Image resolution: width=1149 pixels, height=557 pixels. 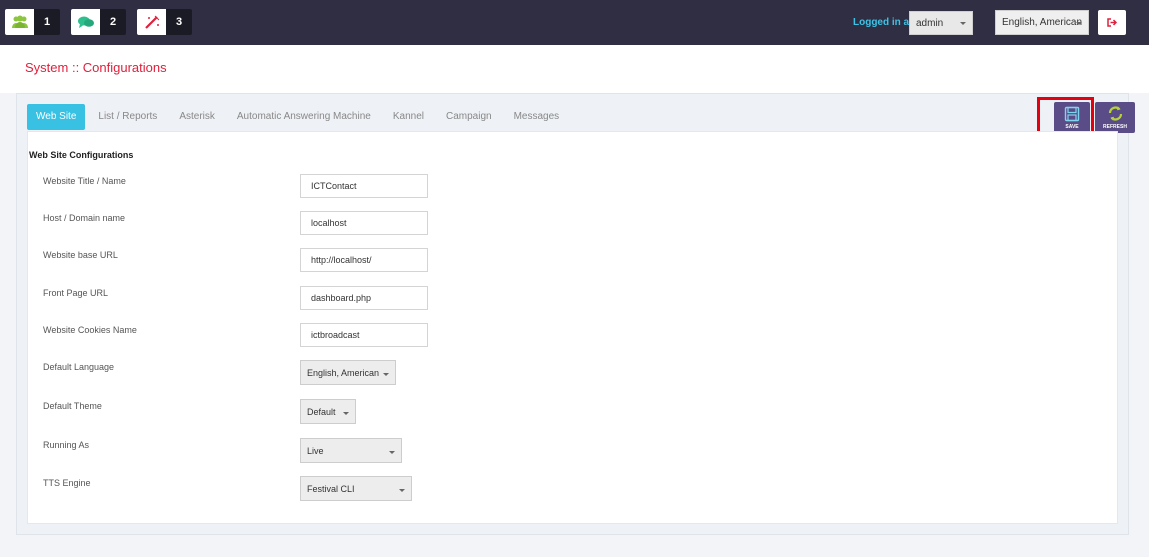 I want to click on host-domain-label: Host / Domain name, so click(x=84, y=218).